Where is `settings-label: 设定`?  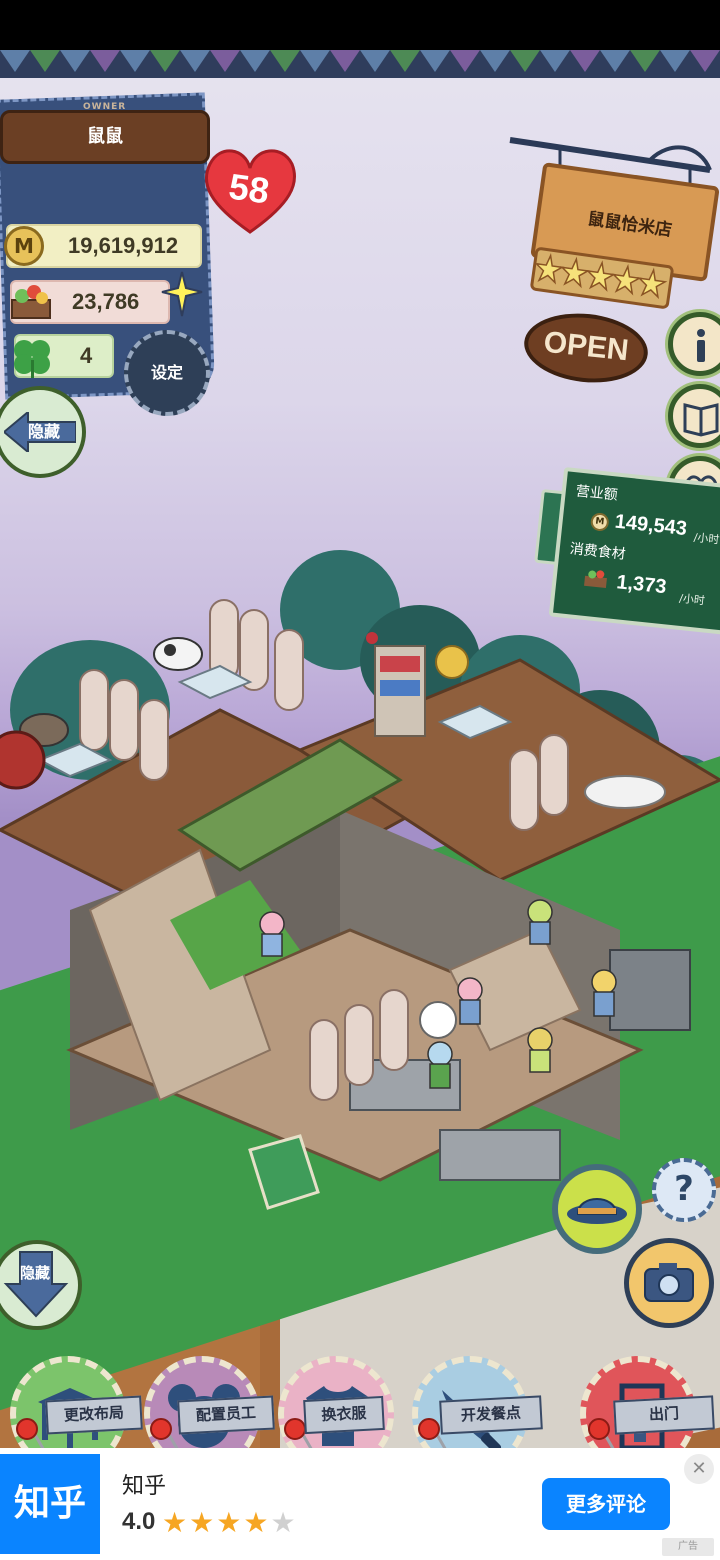
settings-label: 设定 is located at coordinates (166, 372).